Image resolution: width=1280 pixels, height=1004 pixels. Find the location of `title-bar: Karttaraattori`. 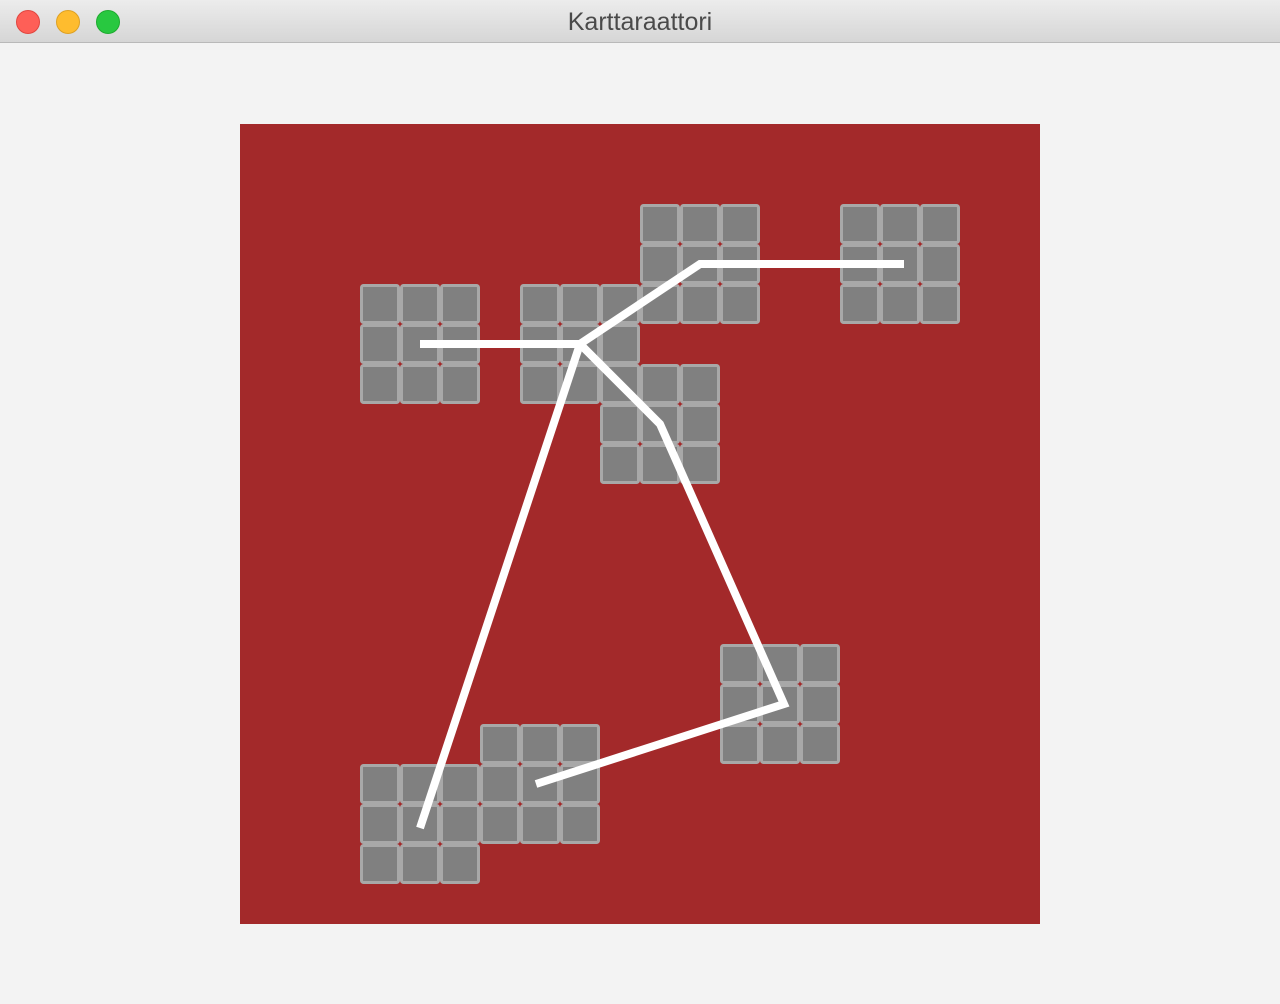

title-bar: Karttaraattori is located at coordinates (640, 21).